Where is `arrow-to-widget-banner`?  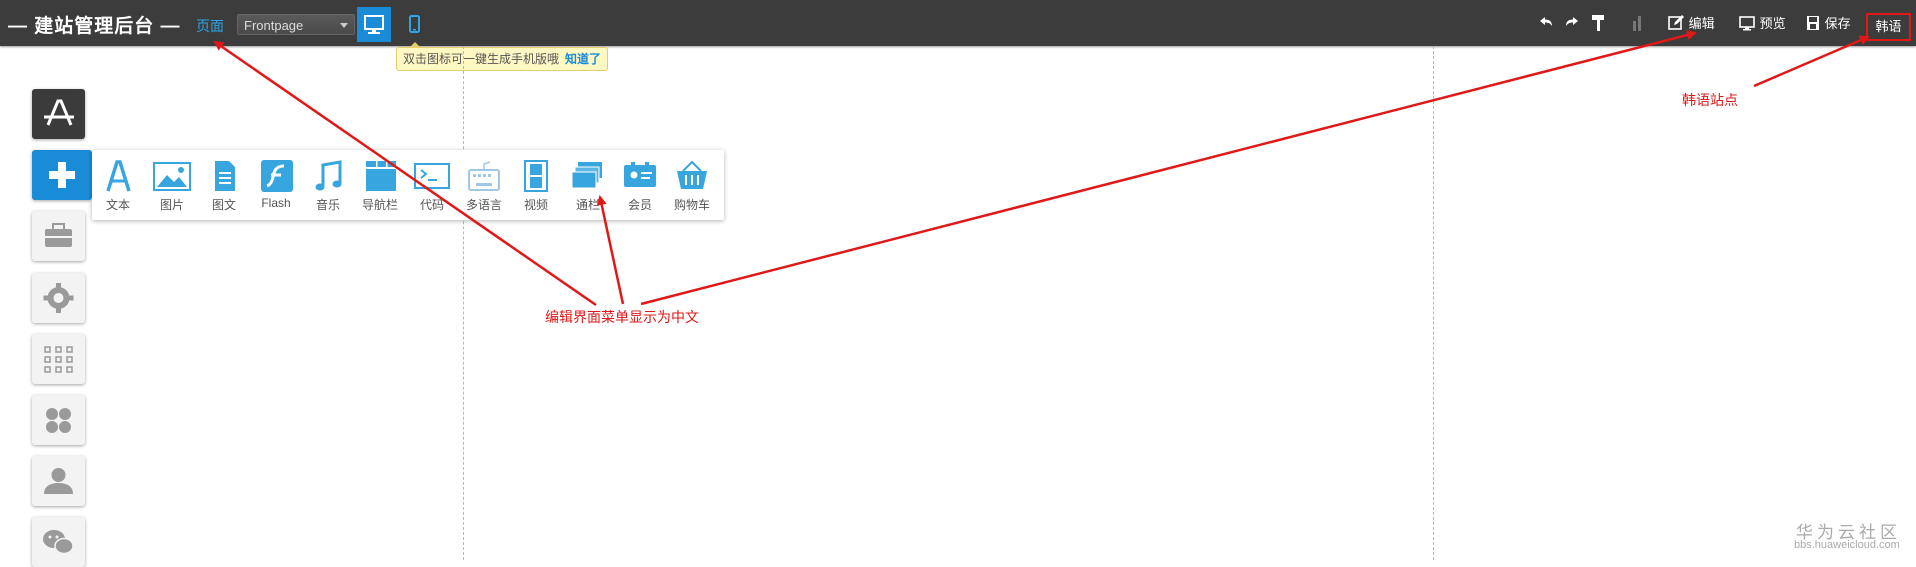 arrow-to-widget-banner is located at coordinates (610, 250).